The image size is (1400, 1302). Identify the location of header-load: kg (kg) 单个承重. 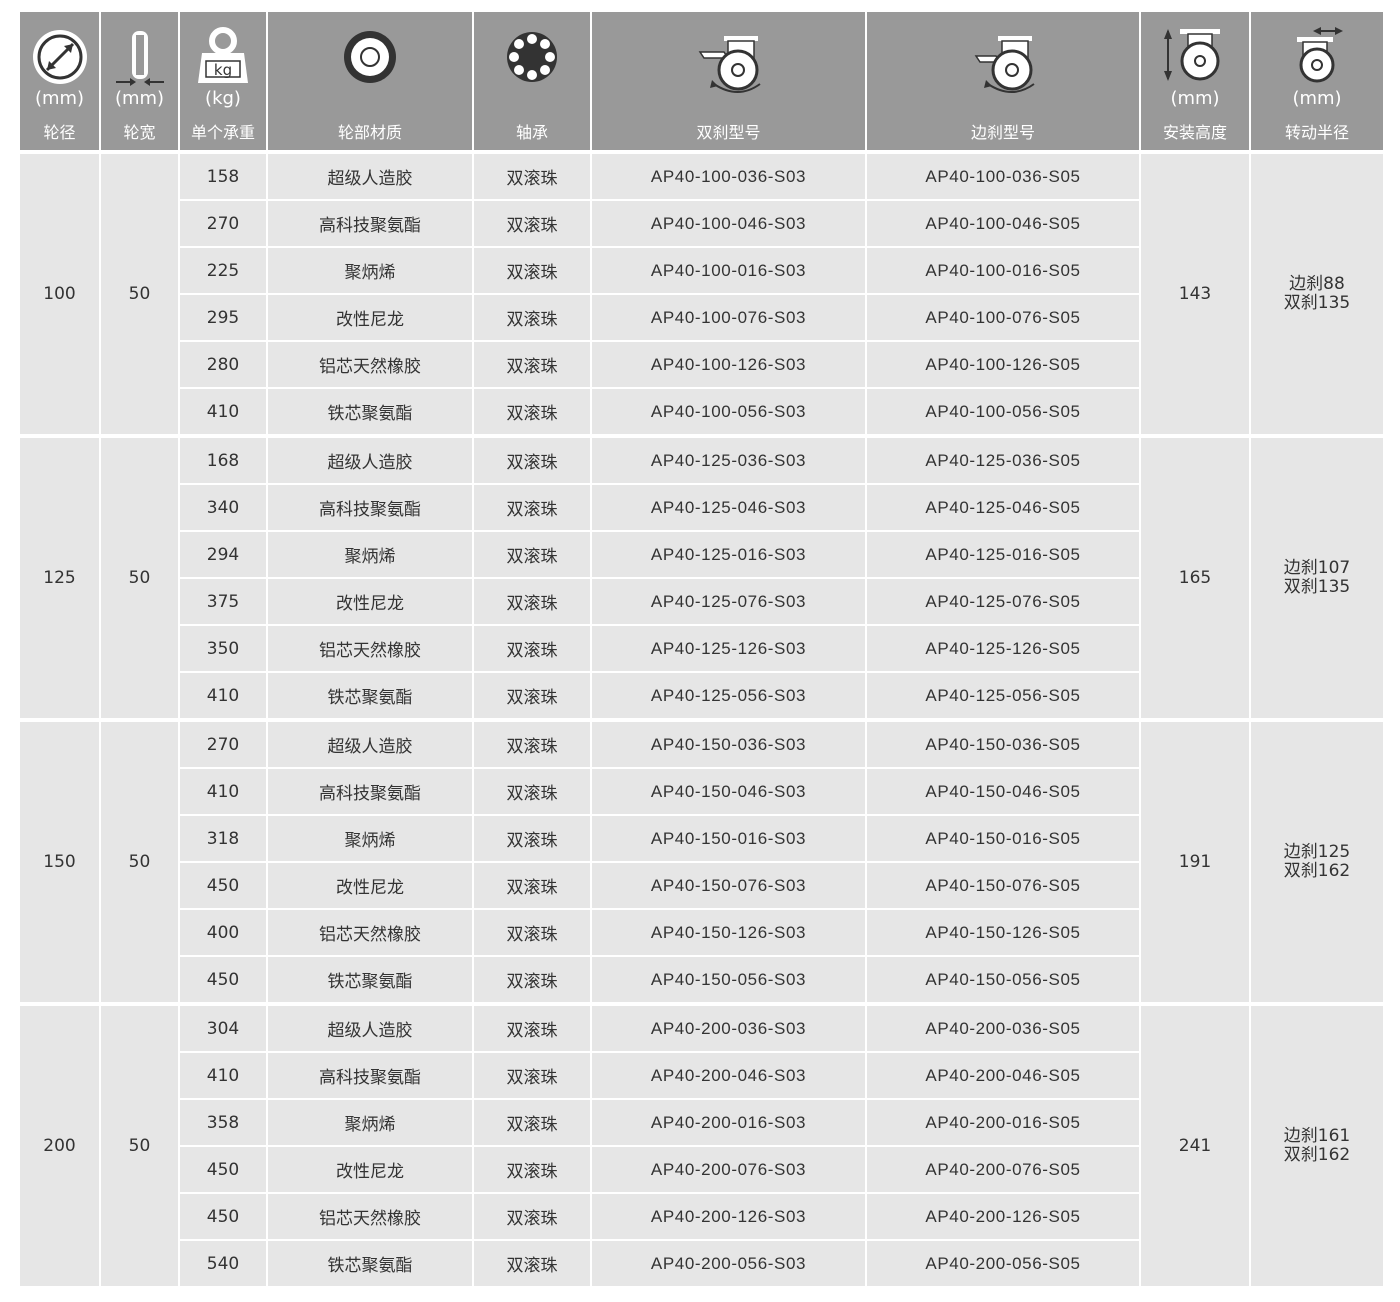
(222, 81).